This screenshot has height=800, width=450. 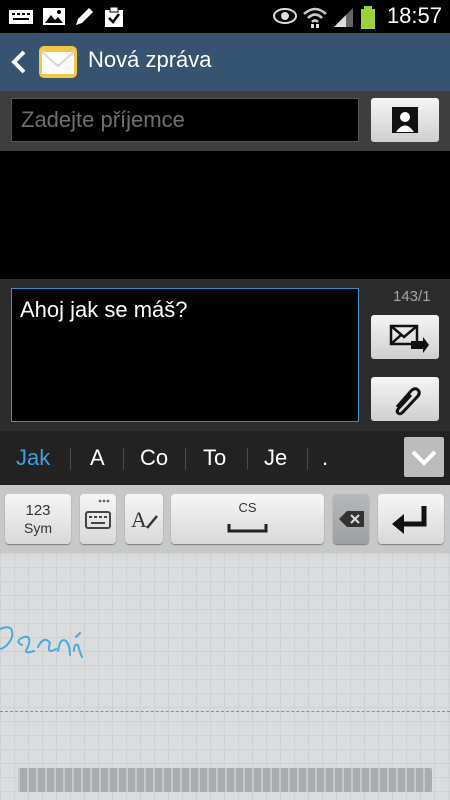 I want to click on handwriting-stroke, so click(x=41, y=642).